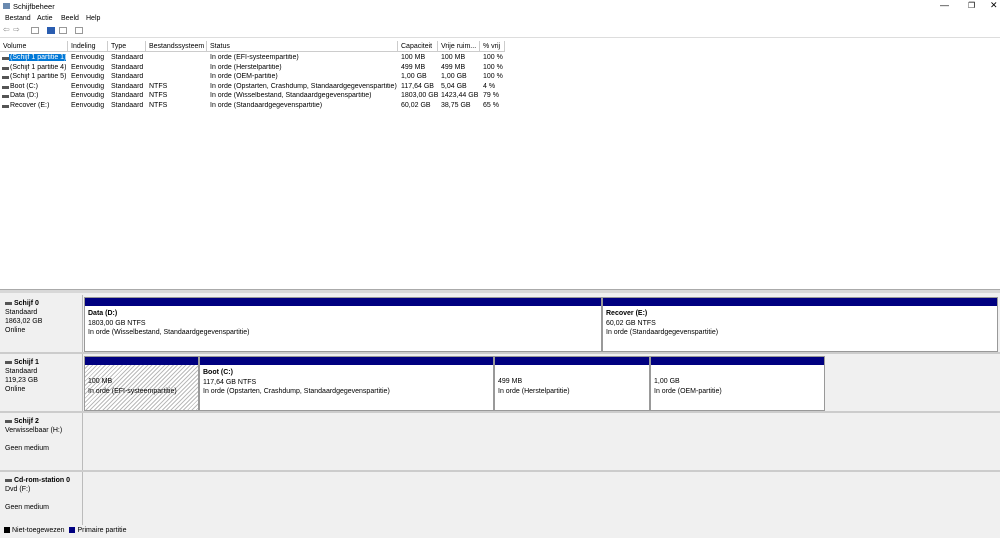  I want to click on menu-help: Help, so click(93, 18).